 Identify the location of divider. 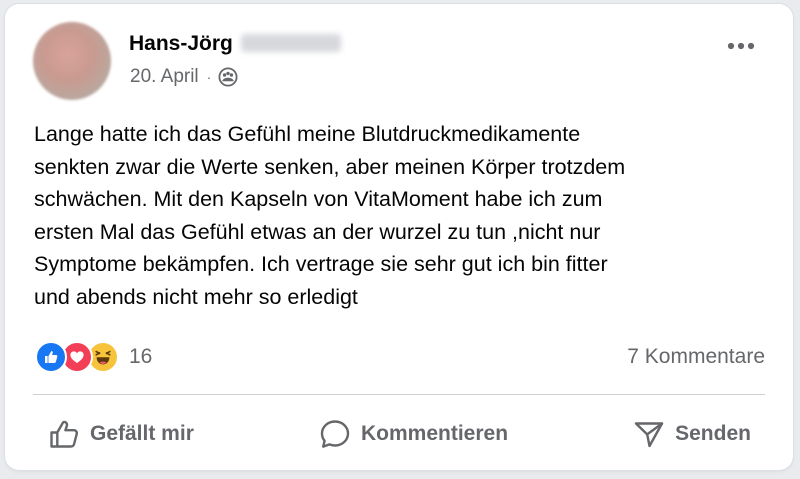
(399, 394).